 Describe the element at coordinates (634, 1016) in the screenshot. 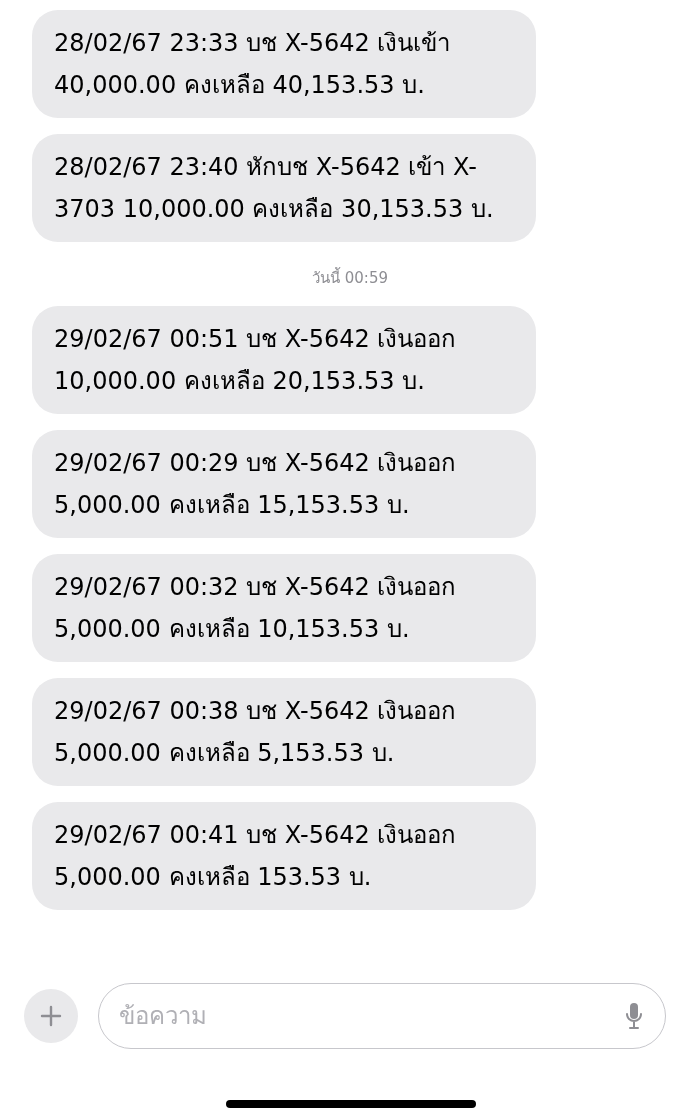

I see `microphone-icon` at that location.